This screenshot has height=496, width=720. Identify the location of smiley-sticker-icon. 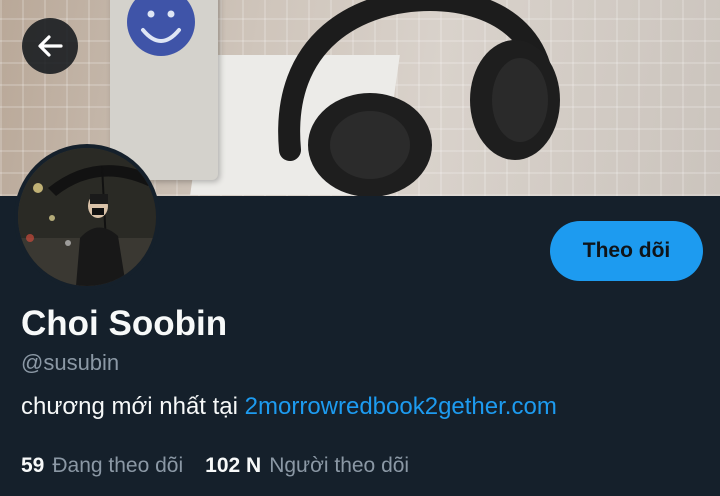
(161, 28).